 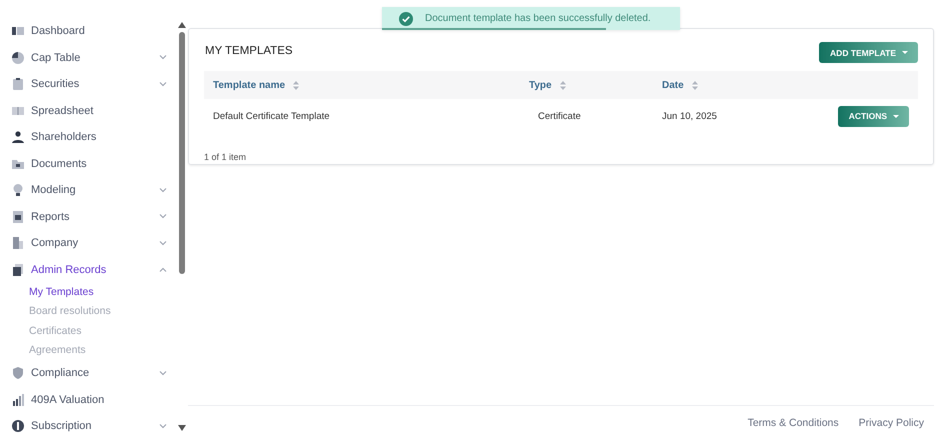 I want to click on actions-button: ACTIONS, so click(x=873, y=116).